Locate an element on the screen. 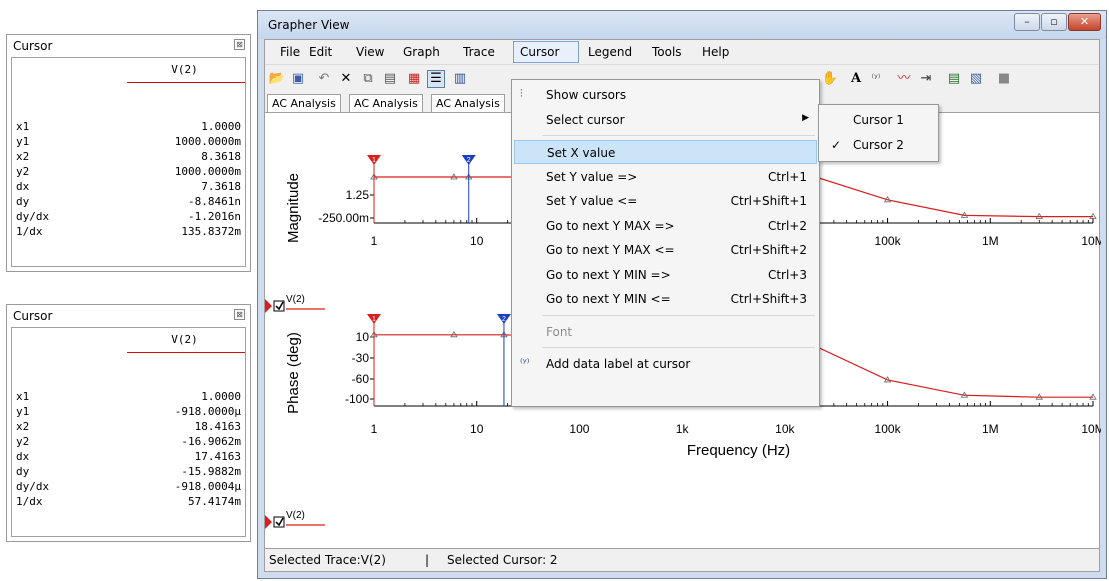  menu-item-label: Set X value is located at coordinates (581, 153).